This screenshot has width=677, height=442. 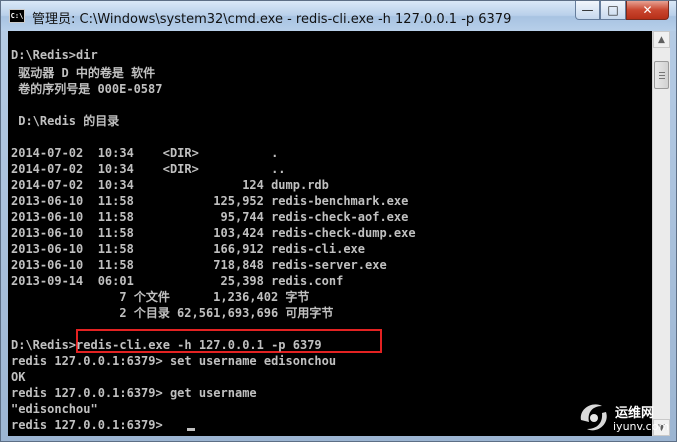 What do you see at coordinates (593, 417) in the screenshot?
I see `watermark-logo-icon` at bounding box center [593, 417].